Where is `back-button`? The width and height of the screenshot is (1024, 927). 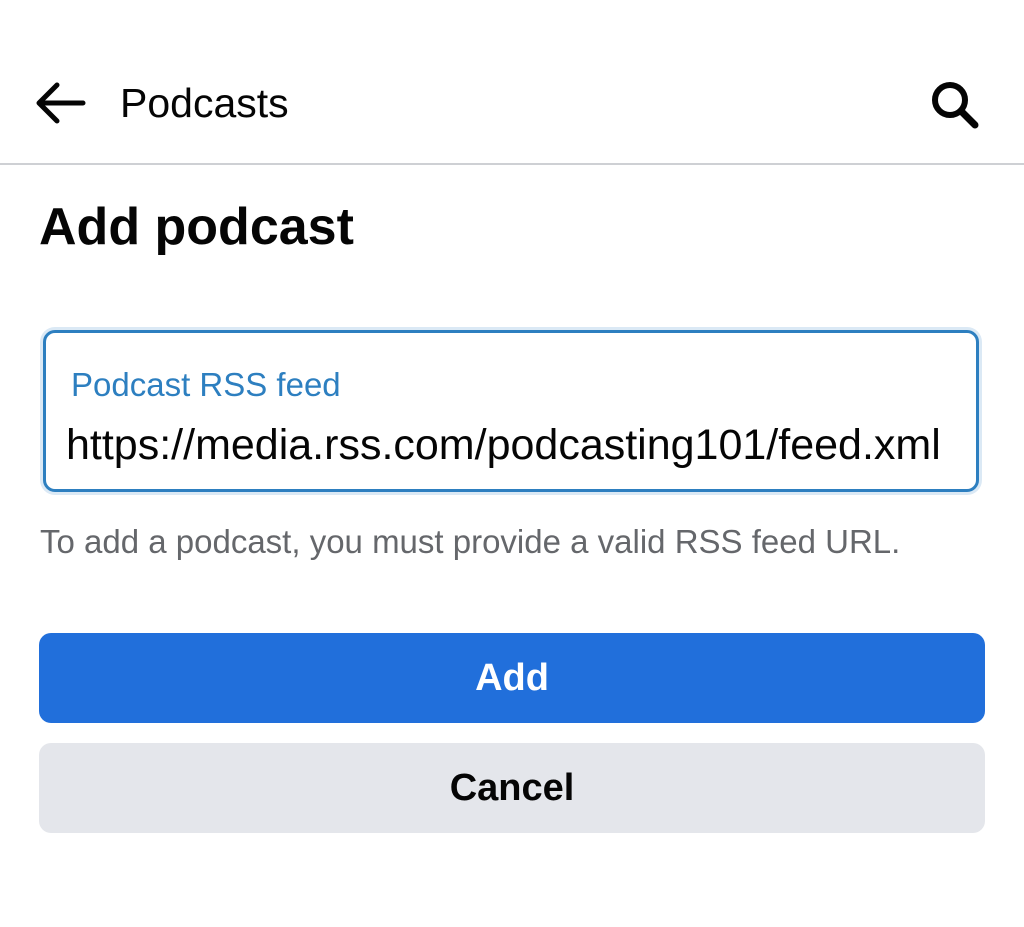
back-button is located at coordinates (59, 103).